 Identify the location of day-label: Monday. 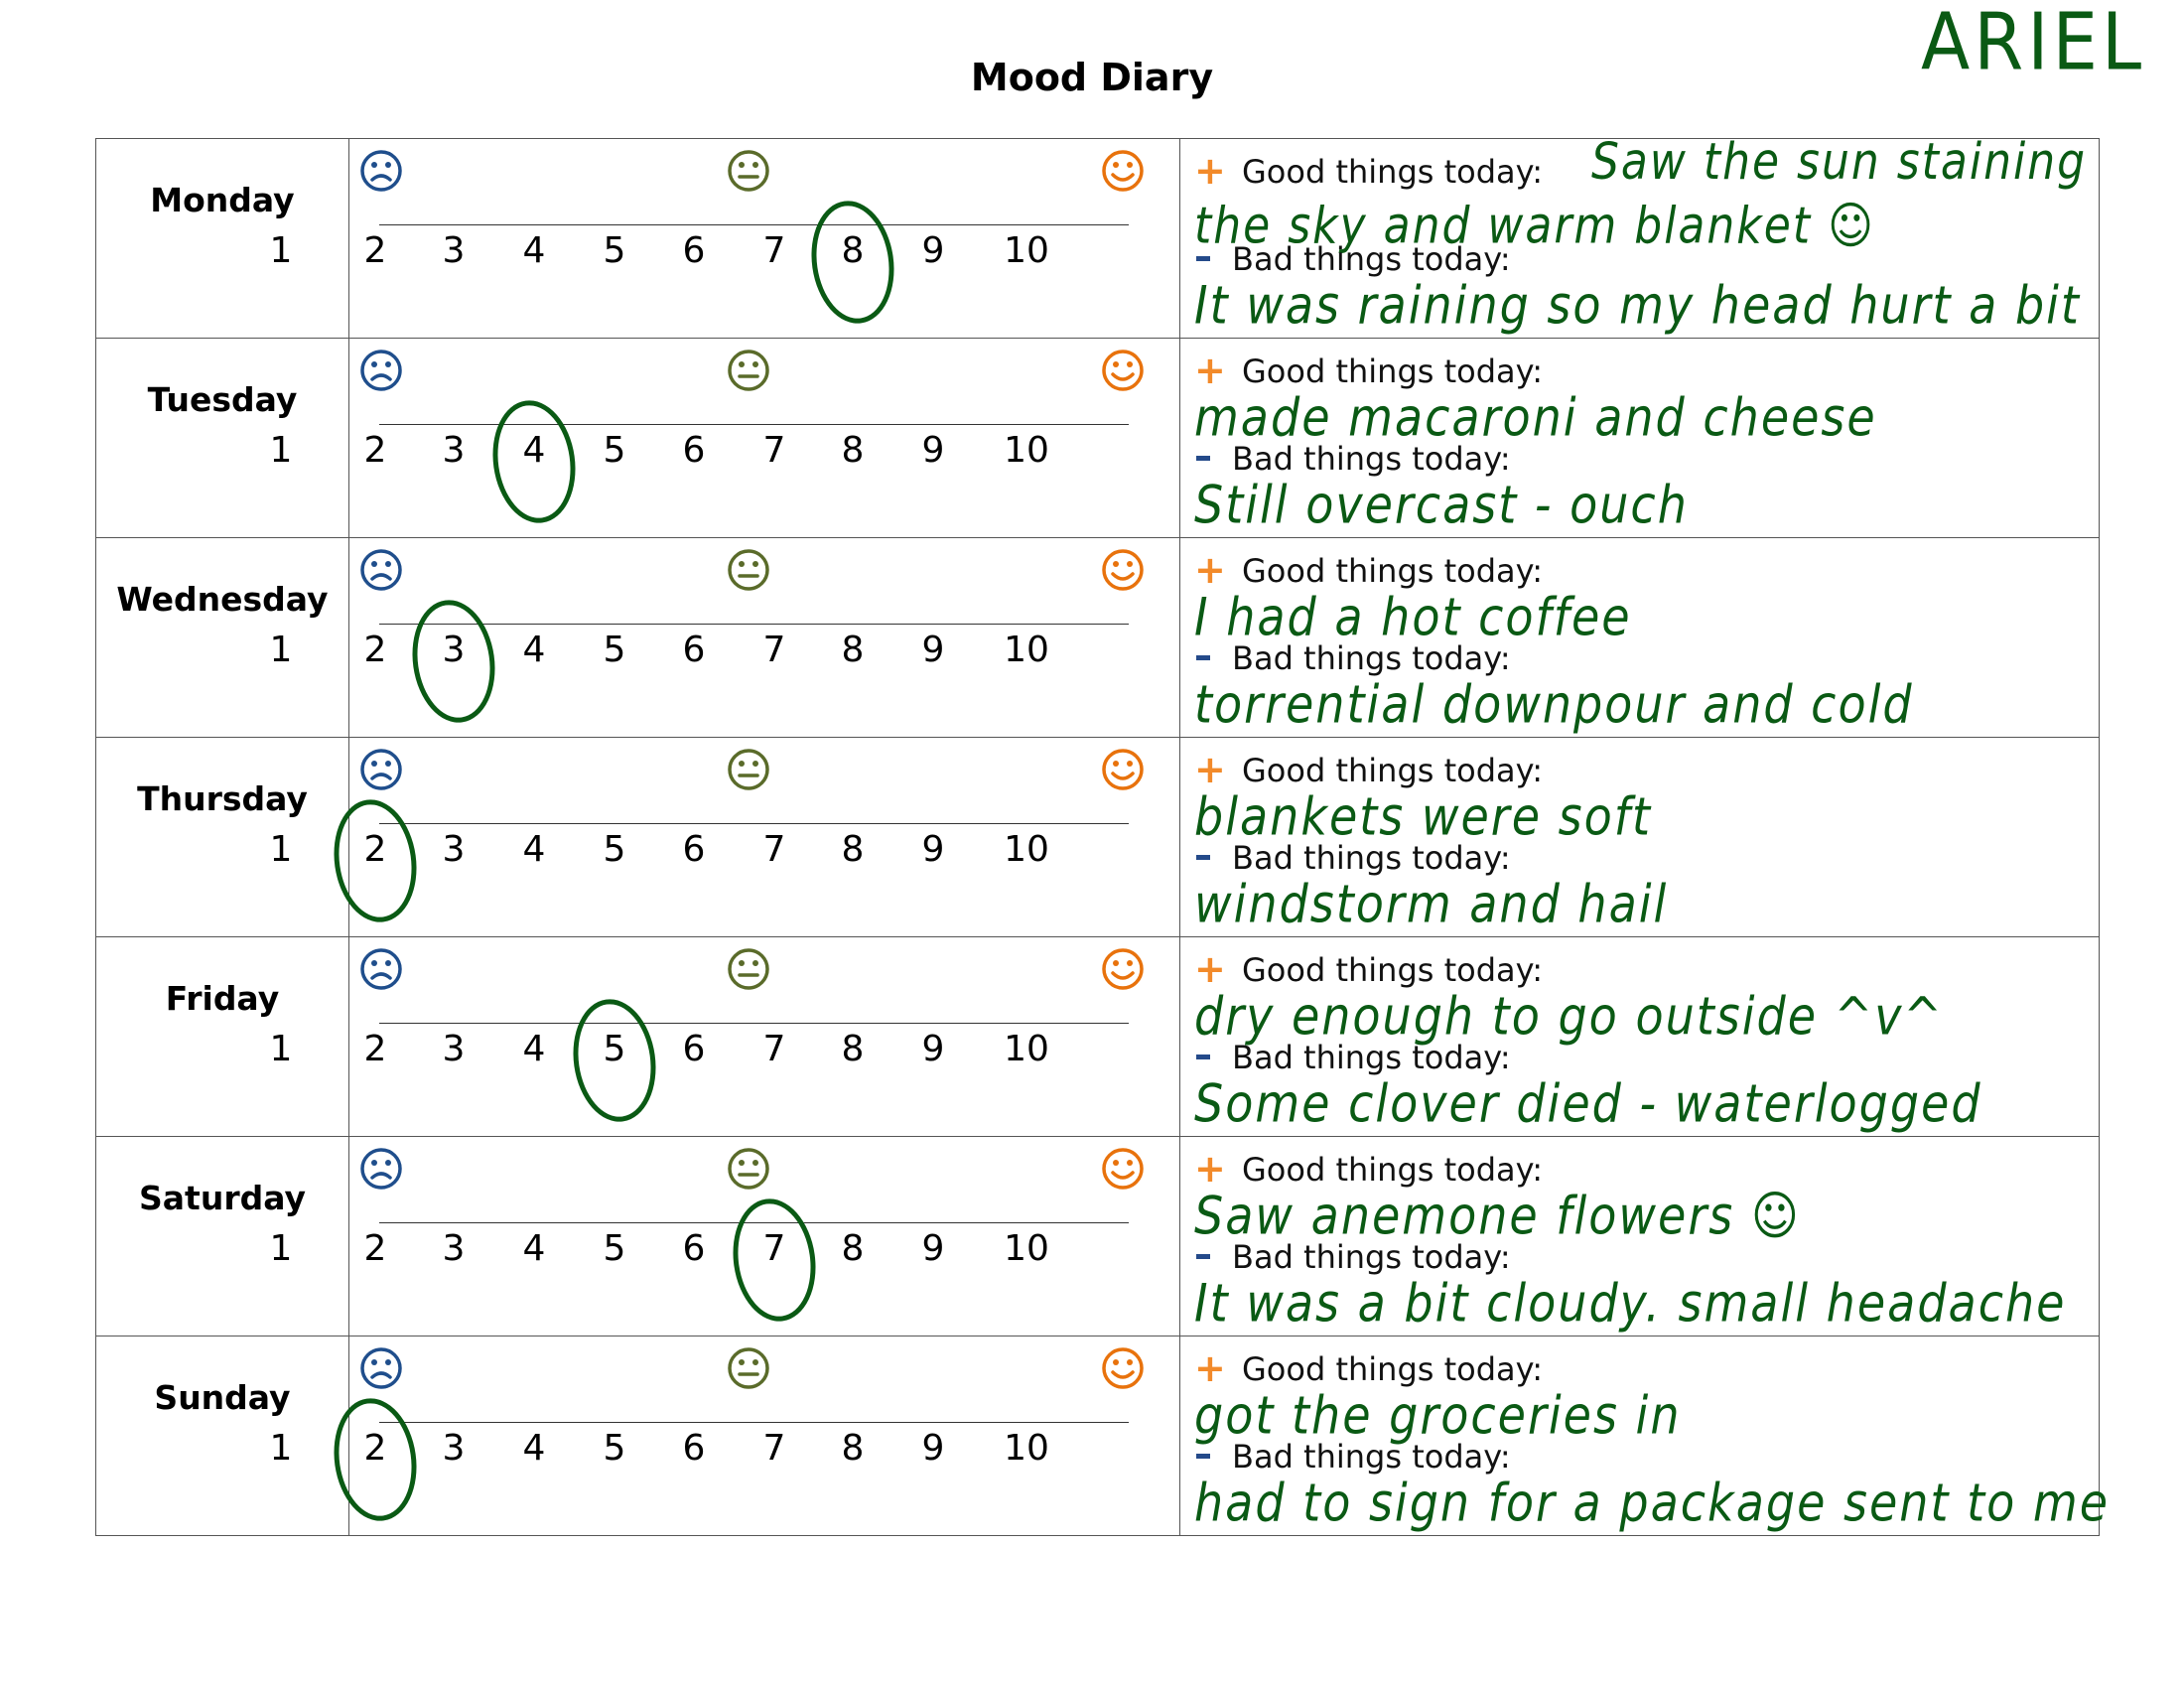
(222, 238).